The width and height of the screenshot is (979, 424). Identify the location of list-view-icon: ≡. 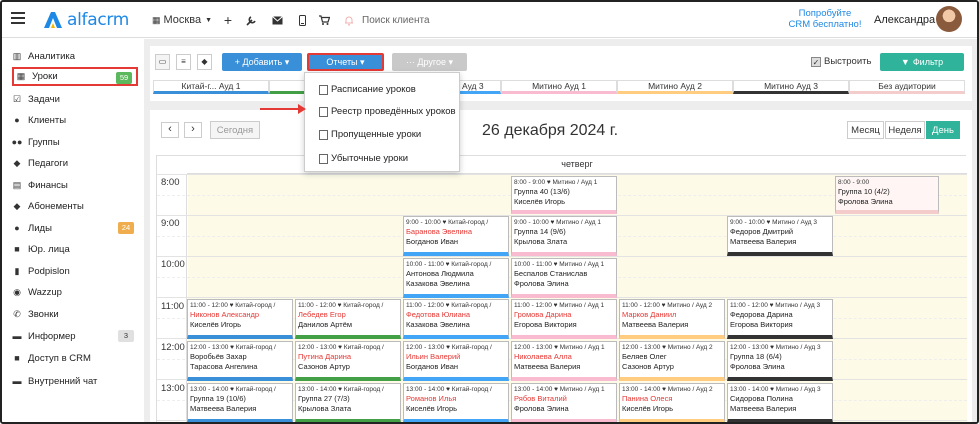
(183, 62).